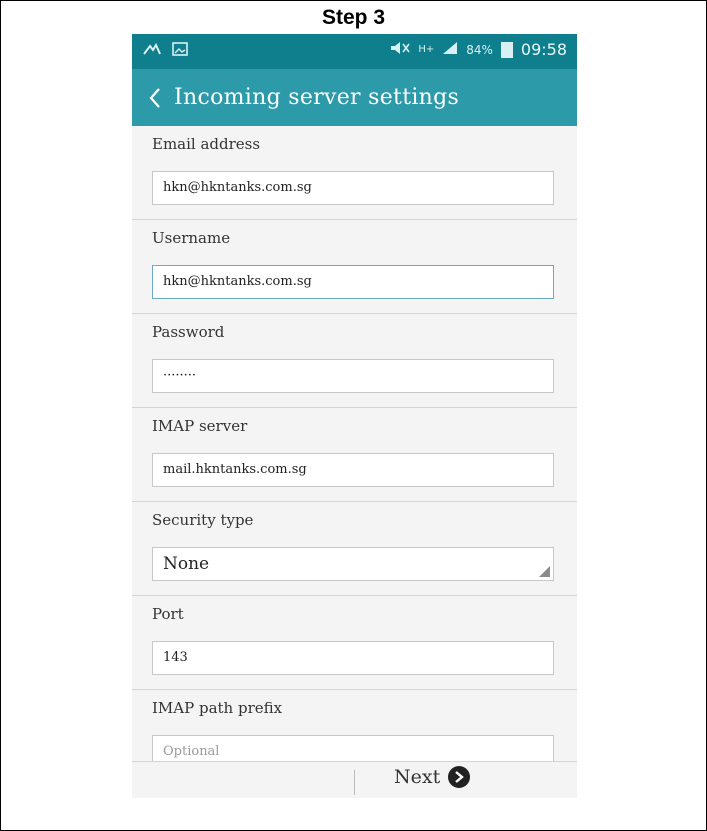 Image resolution: width=707 pixels, height=831 pixels. What do you see at coordinates (543, 49) in the screenshot?
I see `clock: 09:58` at bounding box center [543, 49].